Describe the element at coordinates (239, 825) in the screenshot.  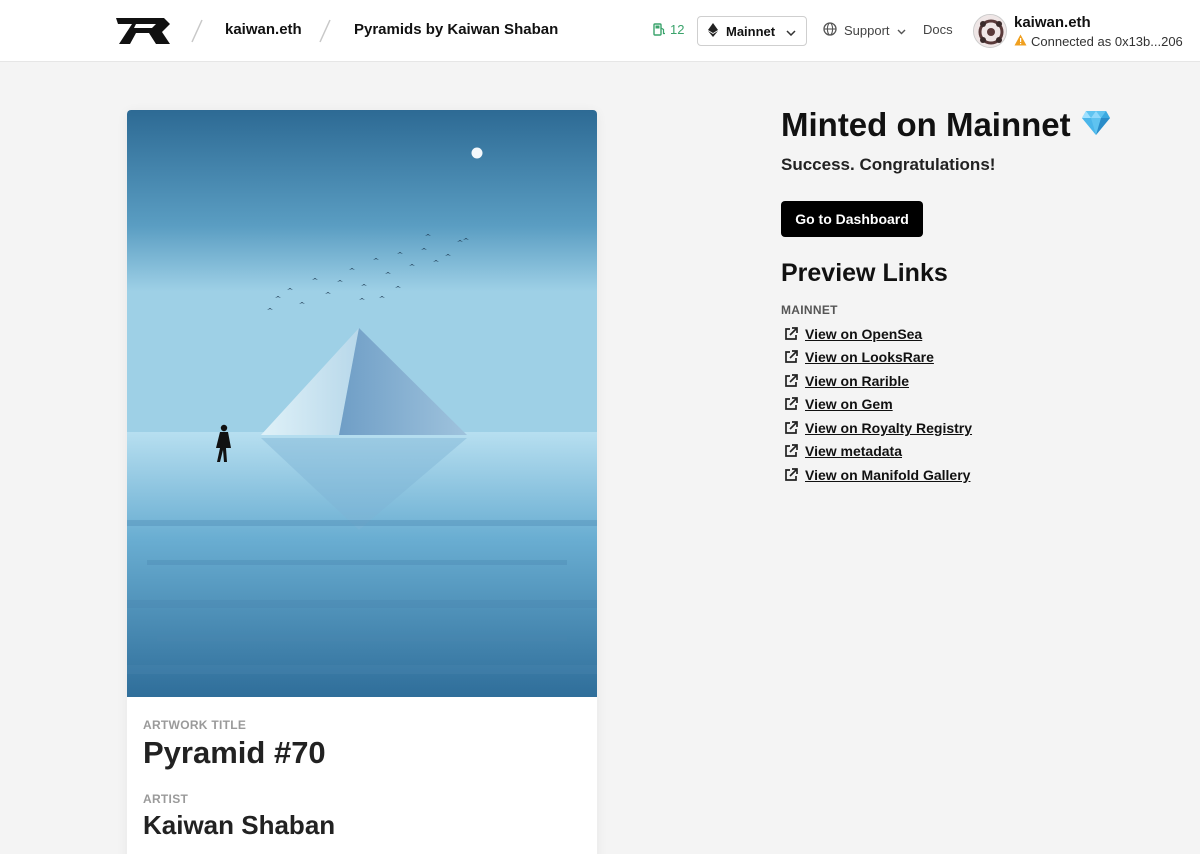
I see `artist-name: Kaiwan Shaban` at that location.